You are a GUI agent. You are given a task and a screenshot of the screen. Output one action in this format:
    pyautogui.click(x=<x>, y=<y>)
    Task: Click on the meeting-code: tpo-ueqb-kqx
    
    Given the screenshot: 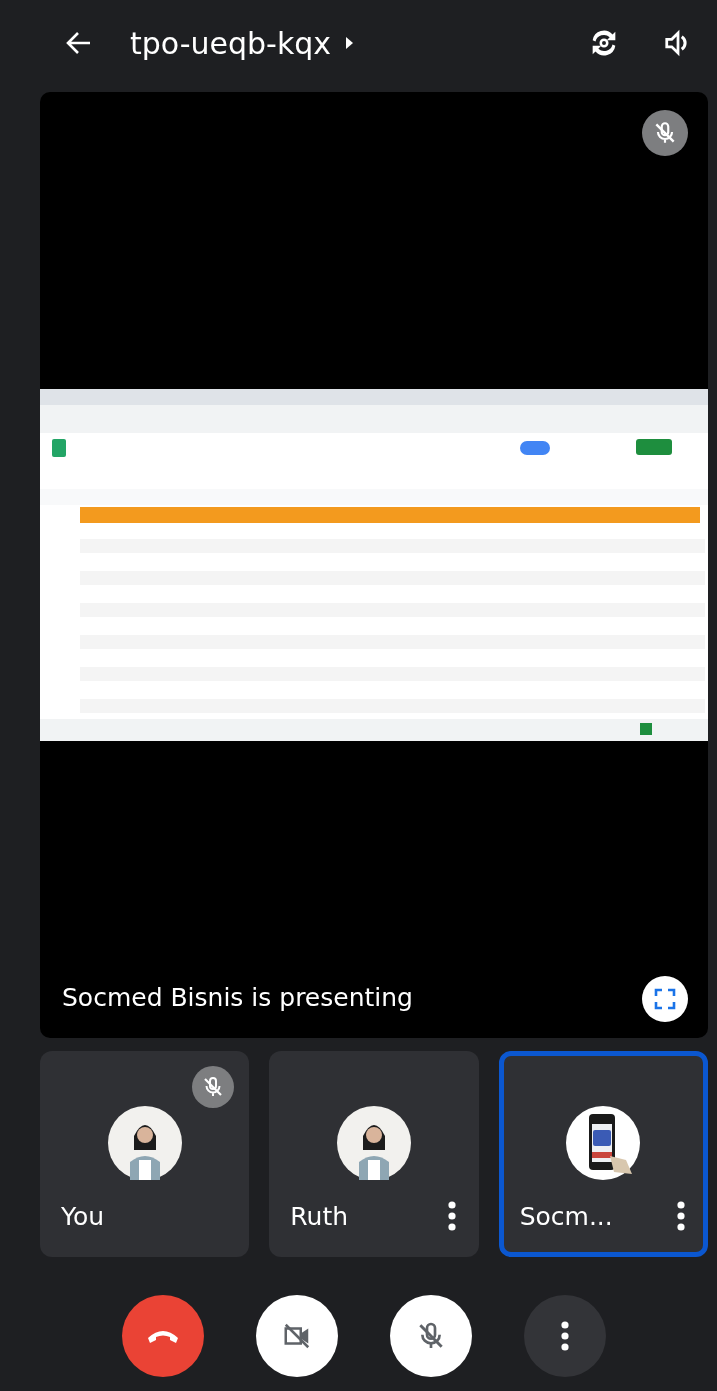 What is the action you would take?
    pyautogui.click(x=242, y=43)
    